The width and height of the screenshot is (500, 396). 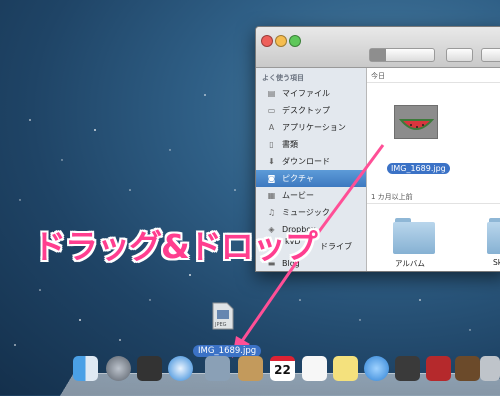 I want to click on finder-dock-icon, so click(x=85, y=368).